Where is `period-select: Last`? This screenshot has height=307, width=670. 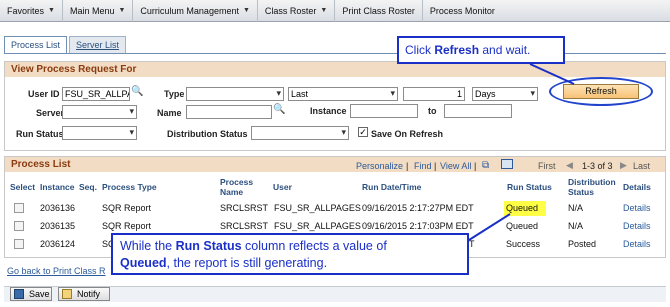
period-select: Last is located at coordinates (343, 94).